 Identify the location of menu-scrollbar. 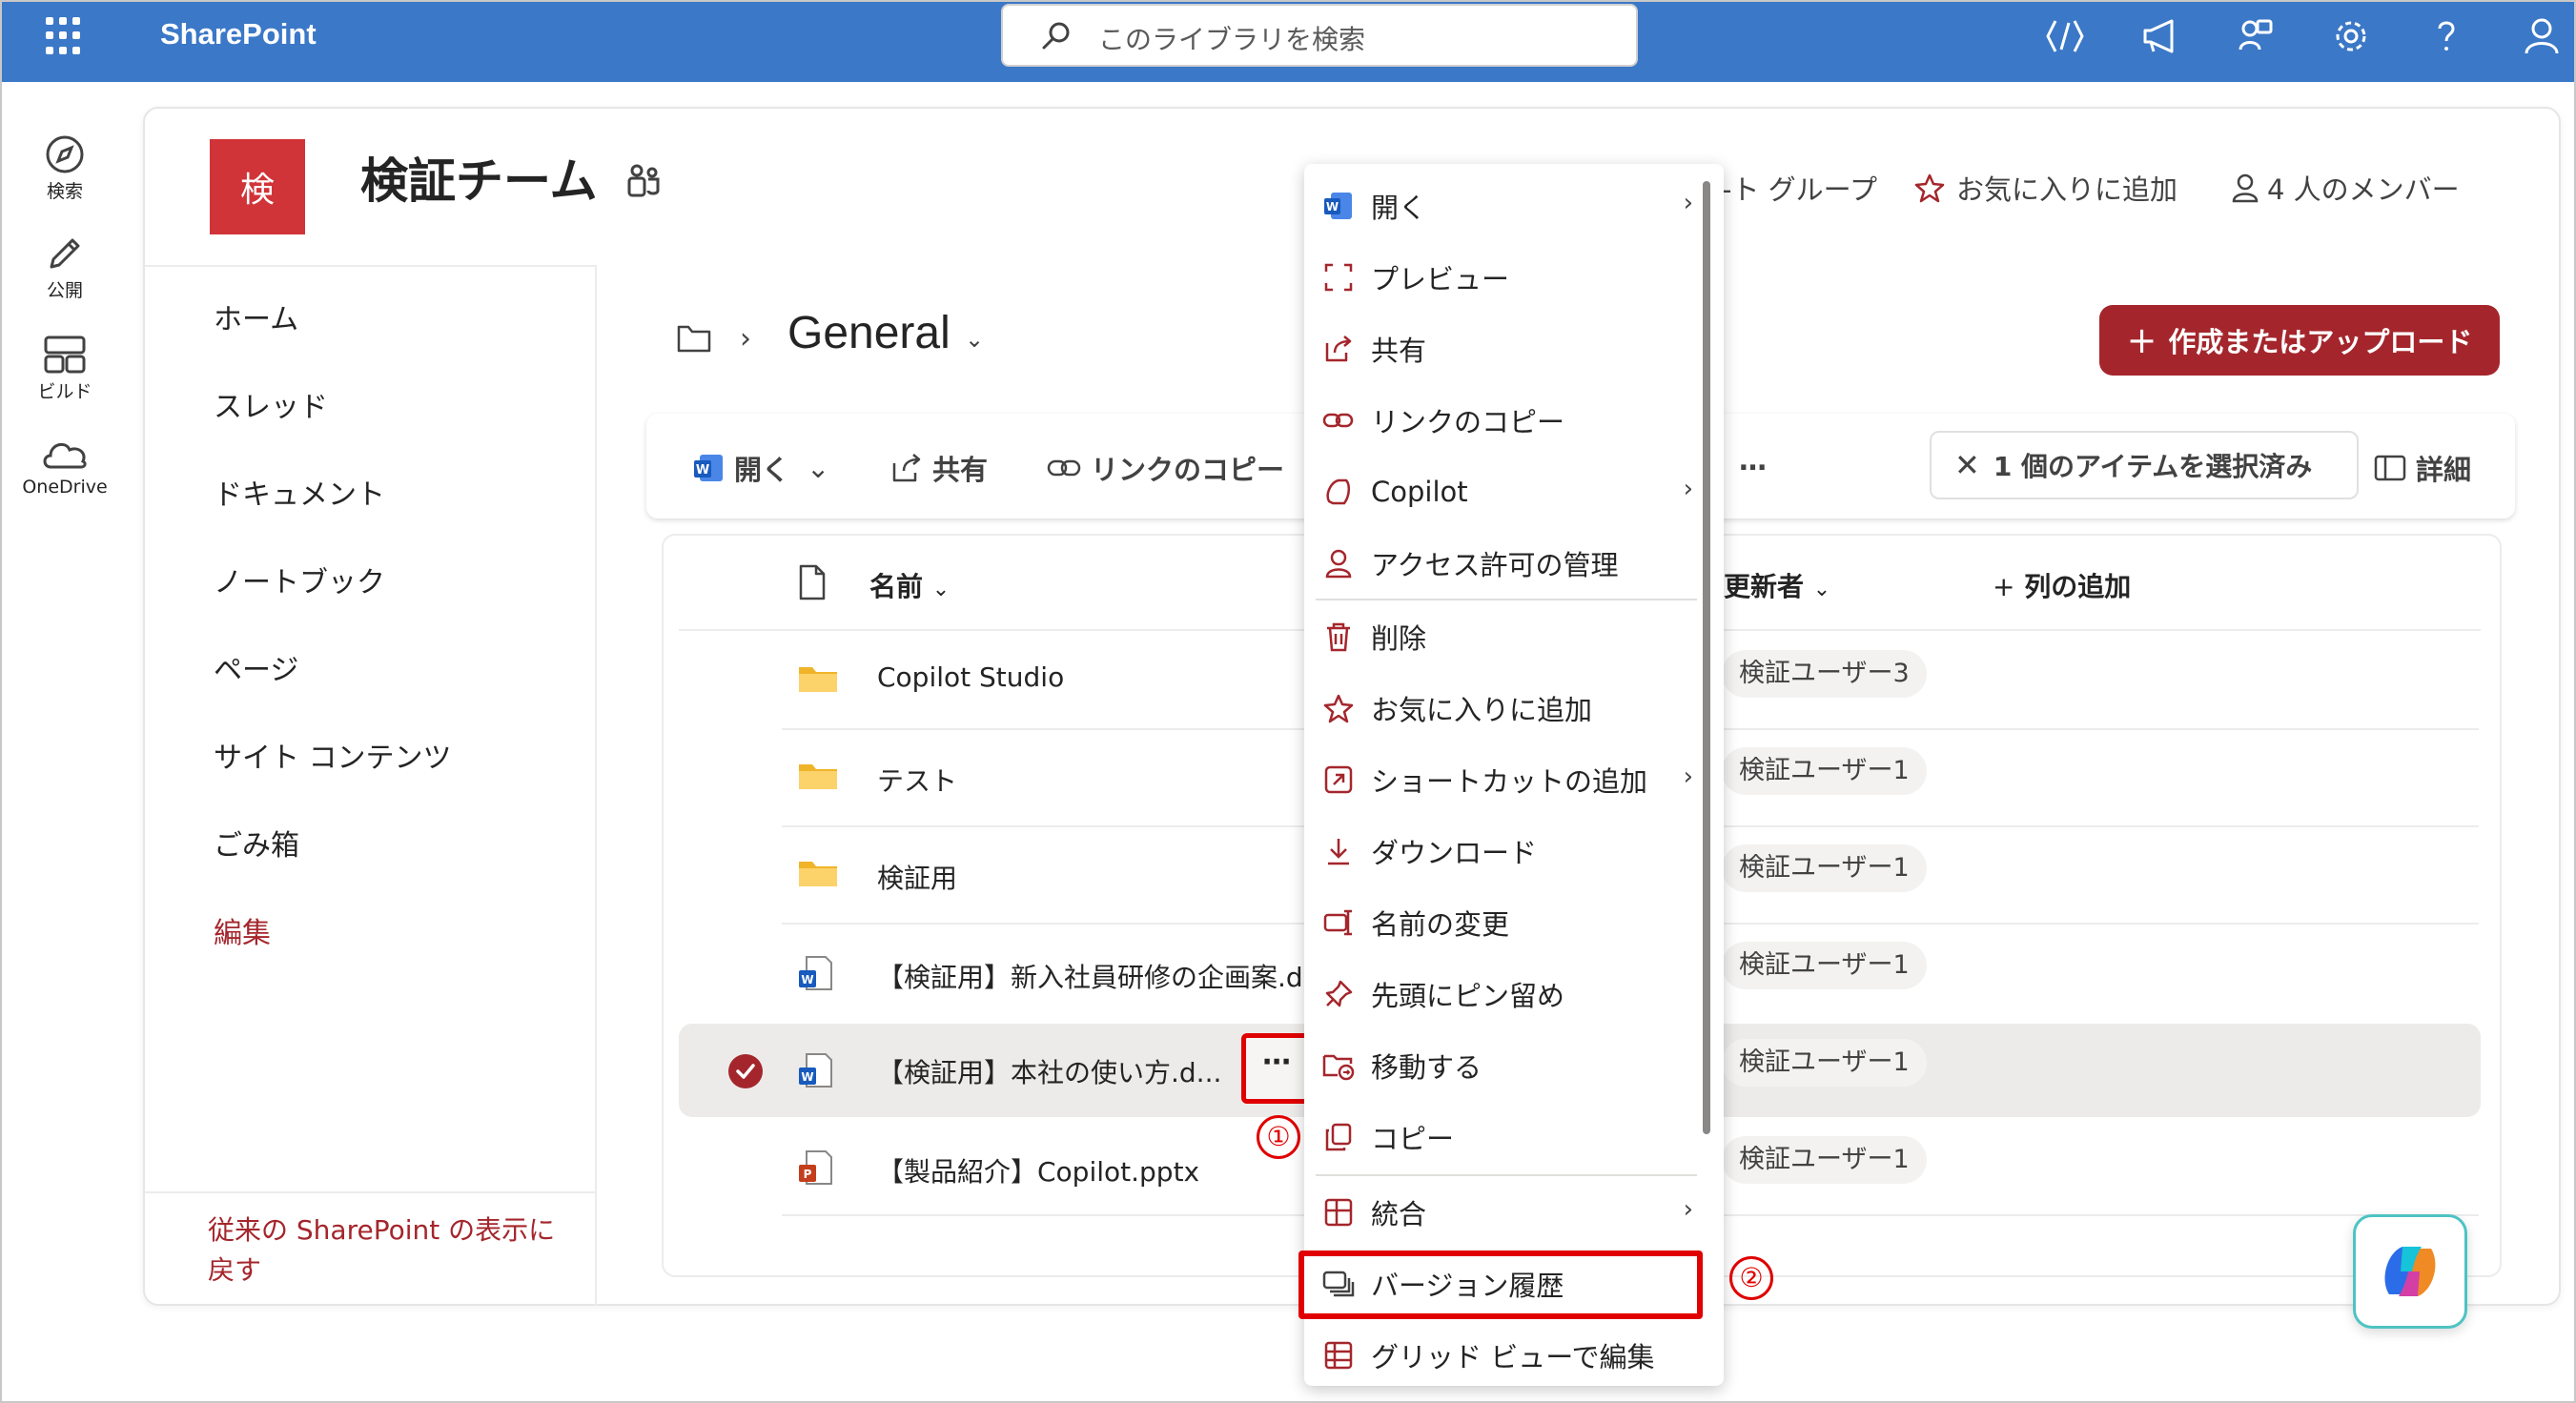
(1706, 657).